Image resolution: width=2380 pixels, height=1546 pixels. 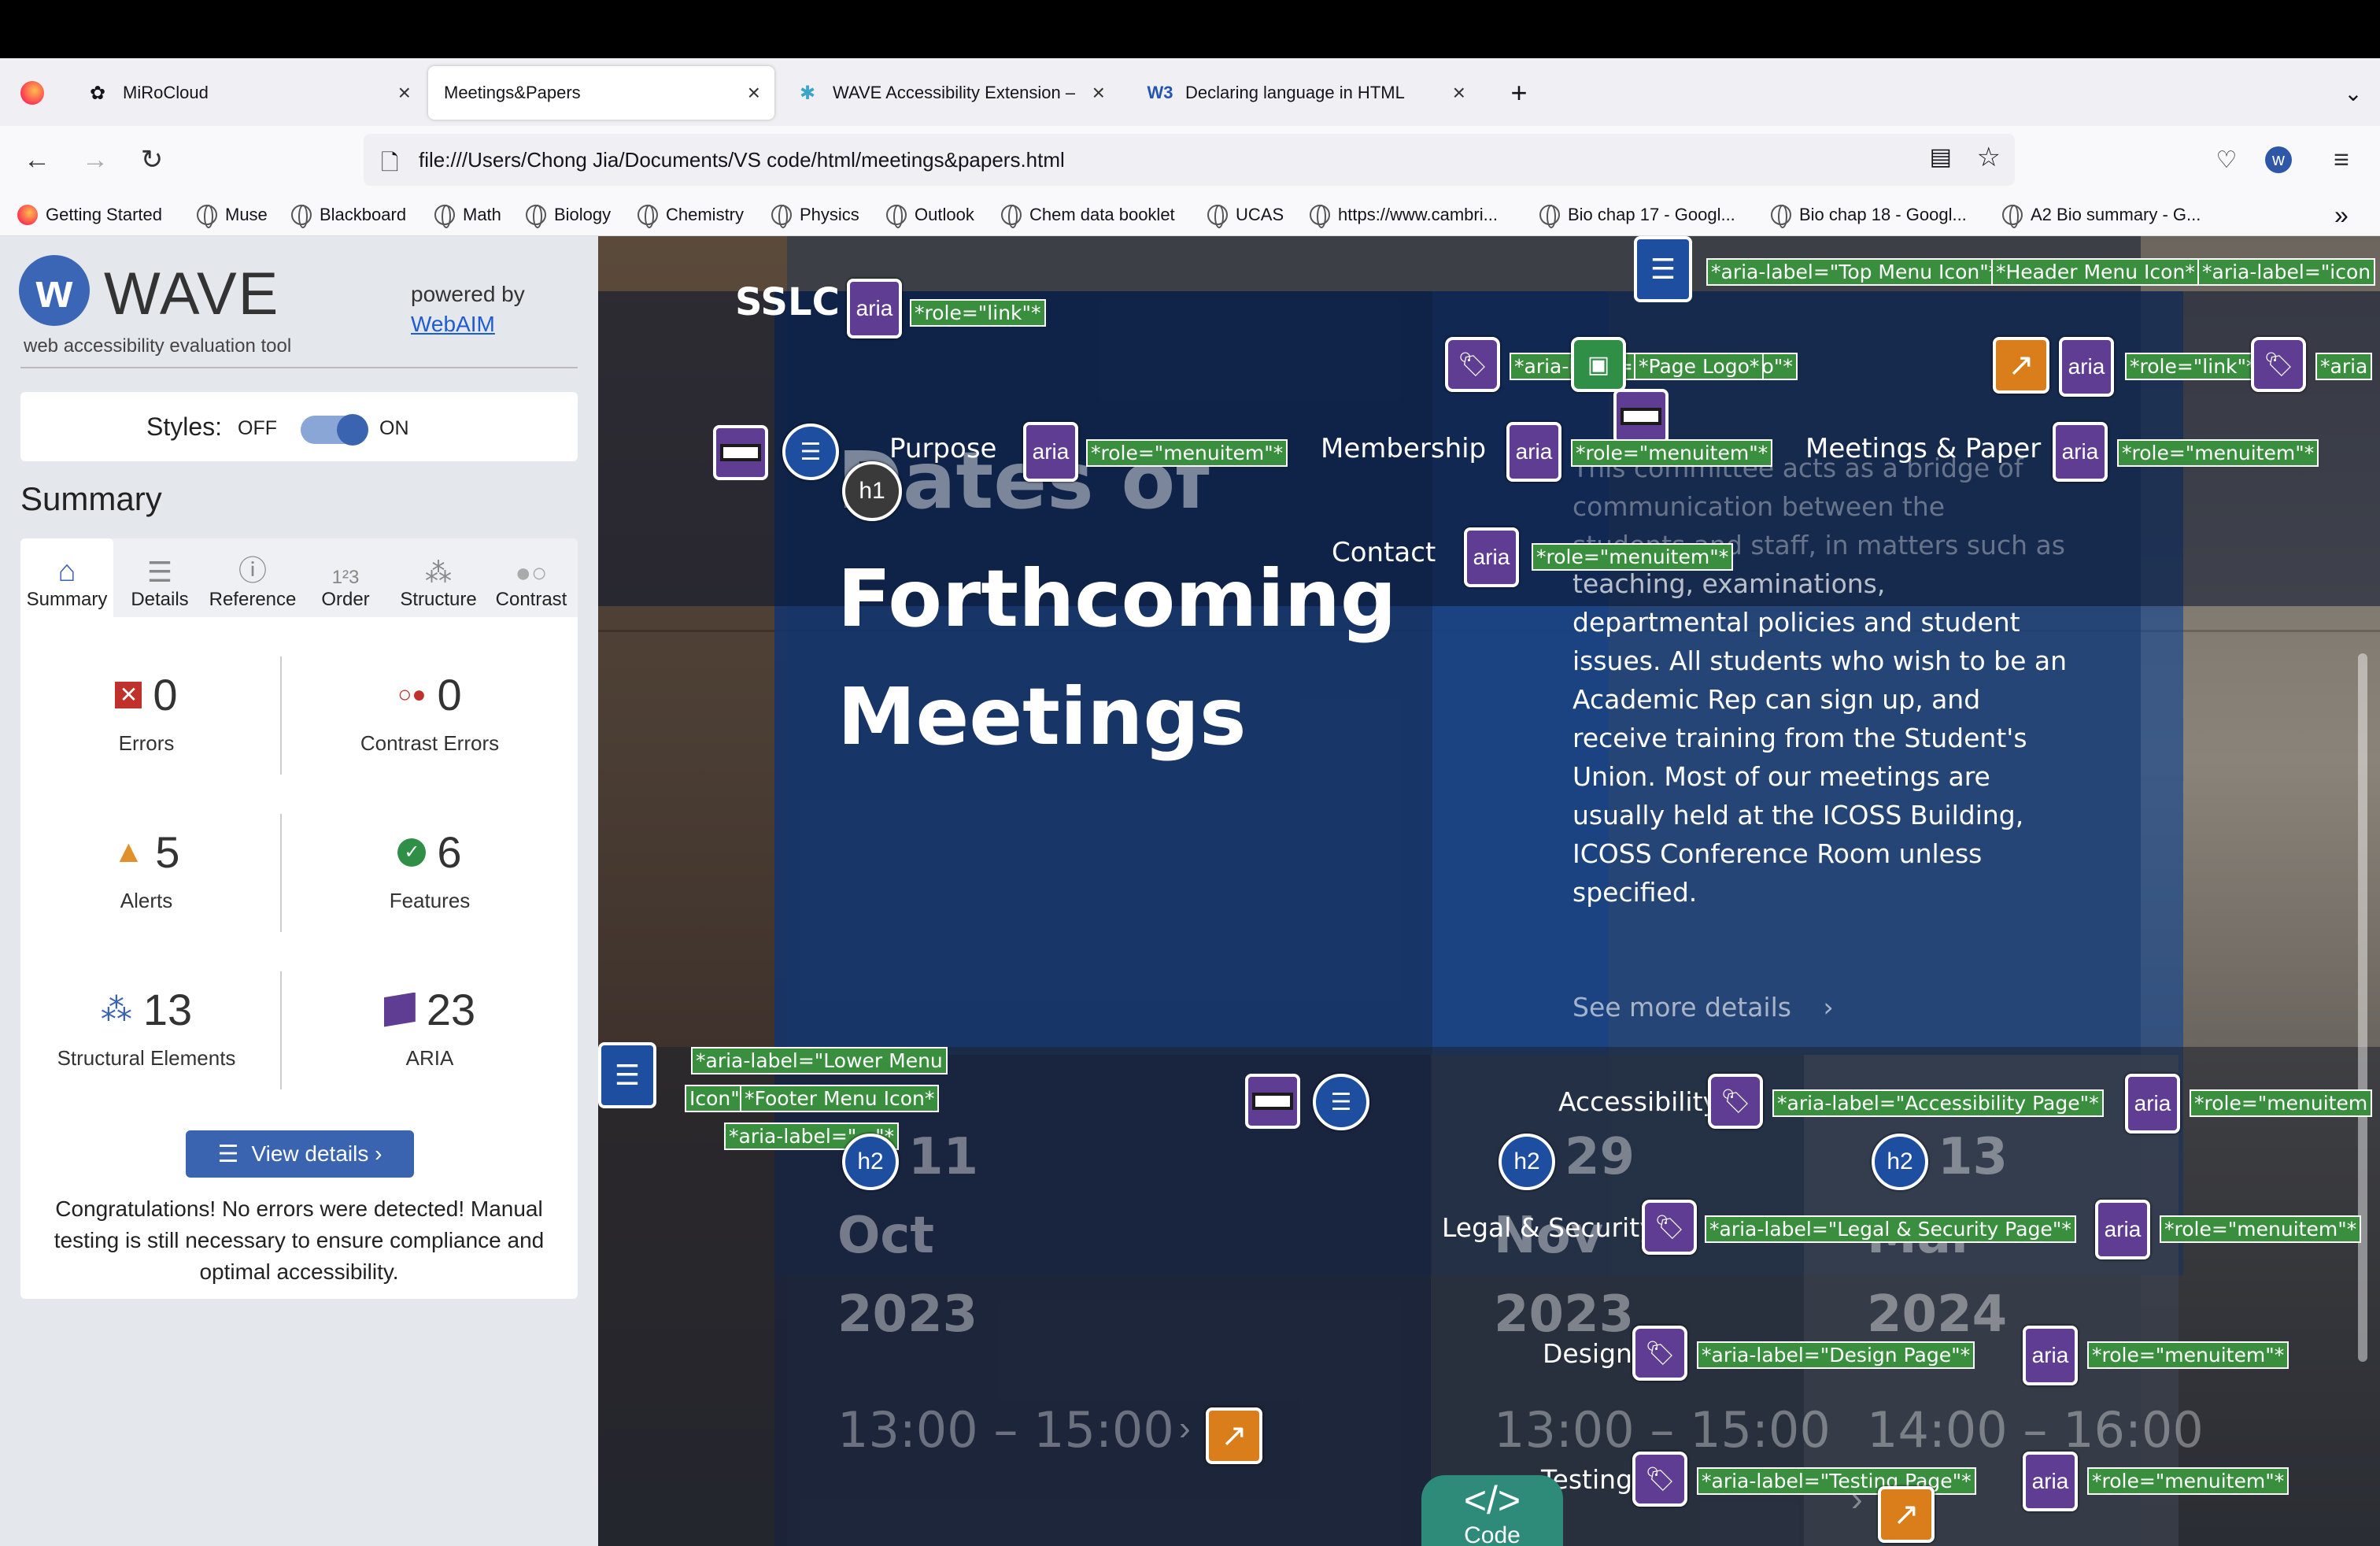 What do you see at coordinates (232, 215) in the screenshot?
I see `bookmark-item: Muse` at bounding box center [232, 215].